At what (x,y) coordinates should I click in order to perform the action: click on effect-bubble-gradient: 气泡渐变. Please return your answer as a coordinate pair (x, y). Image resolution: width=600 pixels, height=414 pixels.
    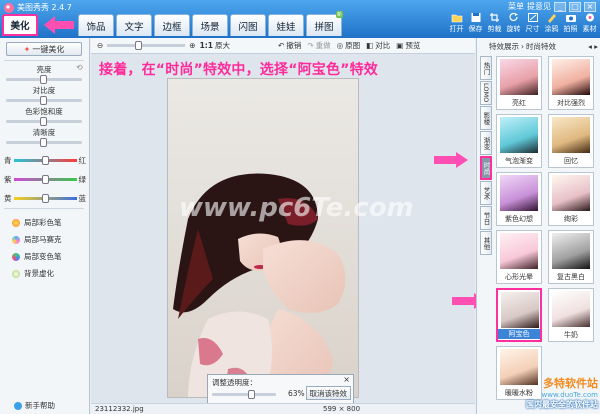
    Looking at the image, I should click on (519, 141).